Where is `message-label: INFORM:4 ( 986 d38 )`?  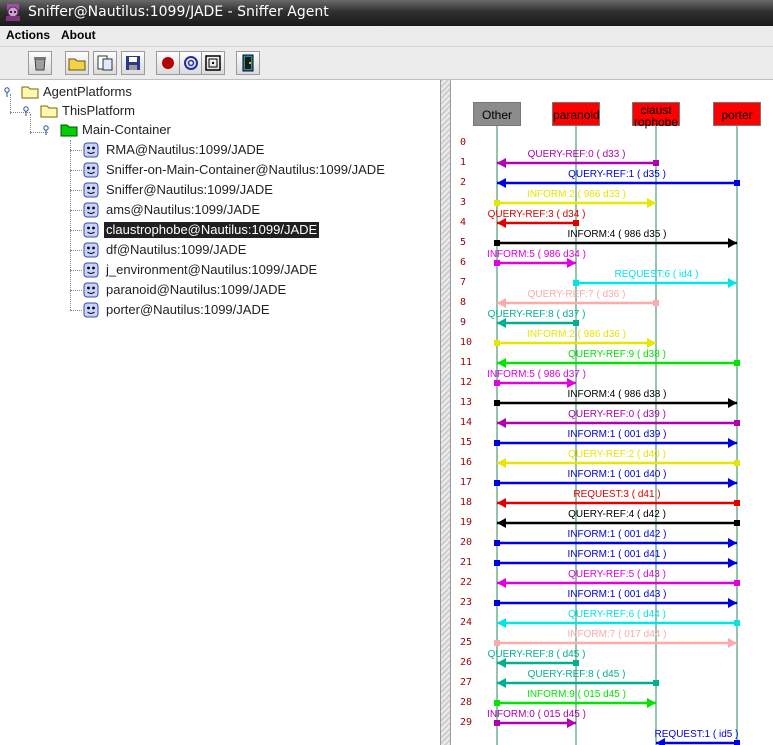 message-label: INFORM:4 ( 986 d38 ) is located at coordinates (617, 394).